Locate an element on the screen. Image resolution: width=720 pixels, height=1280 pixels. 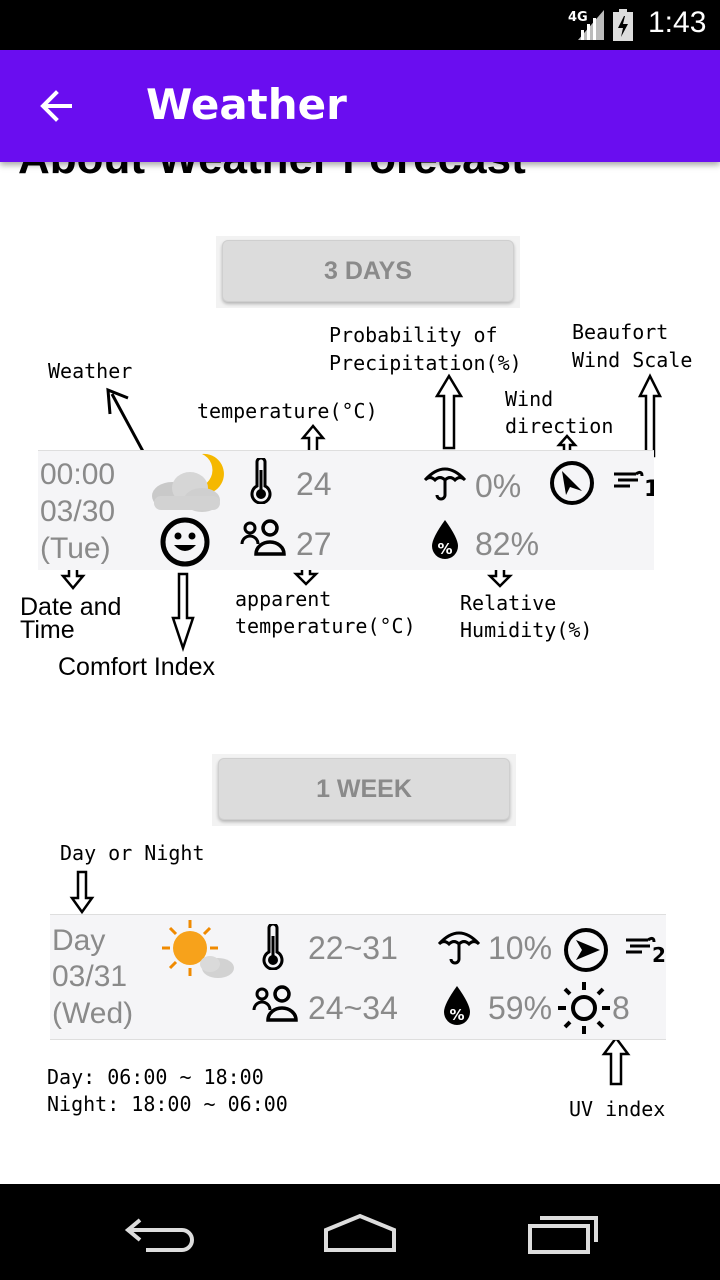
apparent-annotation-line1: apparent is located at coordinates (283, 599).